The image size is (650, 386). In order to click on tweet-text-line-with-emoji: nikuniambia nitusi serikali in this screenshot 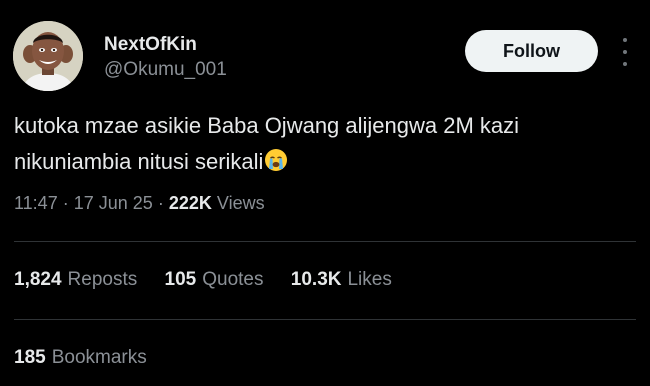, I will do `click(324, 163)`.